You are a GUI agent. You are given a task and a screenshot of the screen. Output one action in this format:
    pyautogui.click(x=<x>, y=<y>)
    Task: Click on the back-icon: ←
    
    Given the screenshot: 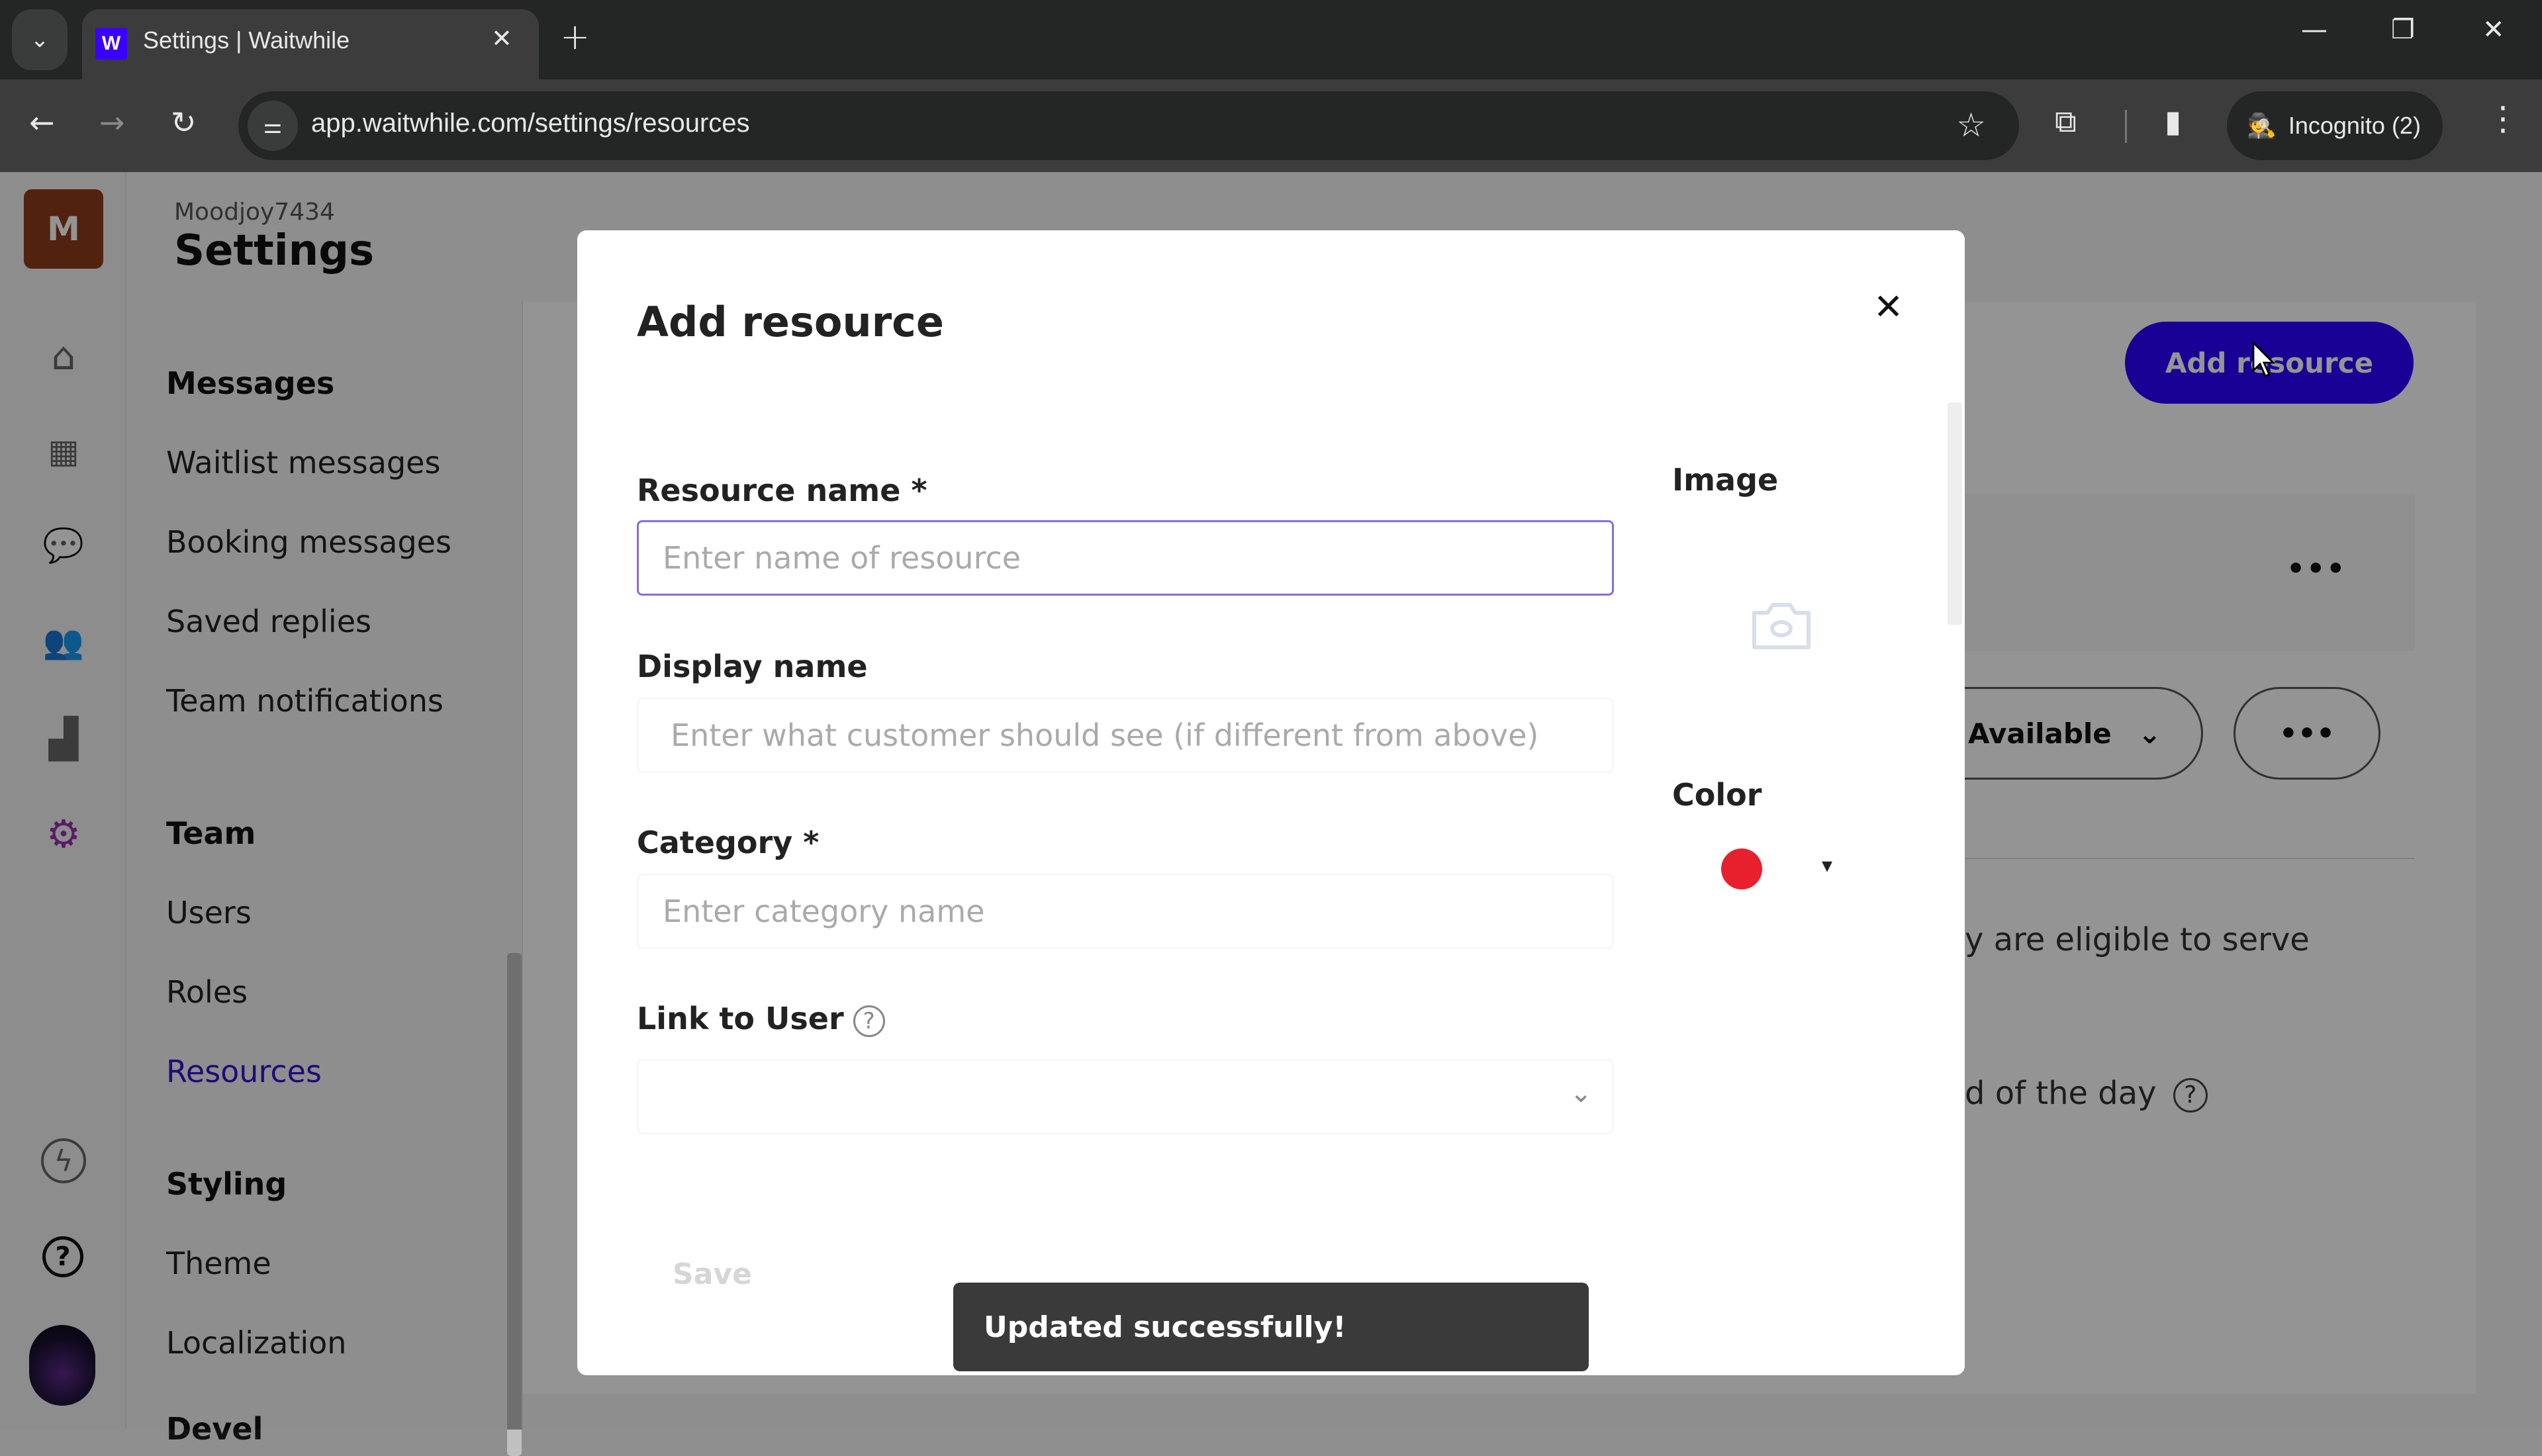 What is the action you would take?
    pyautogui.click(x=42, y=122)
    